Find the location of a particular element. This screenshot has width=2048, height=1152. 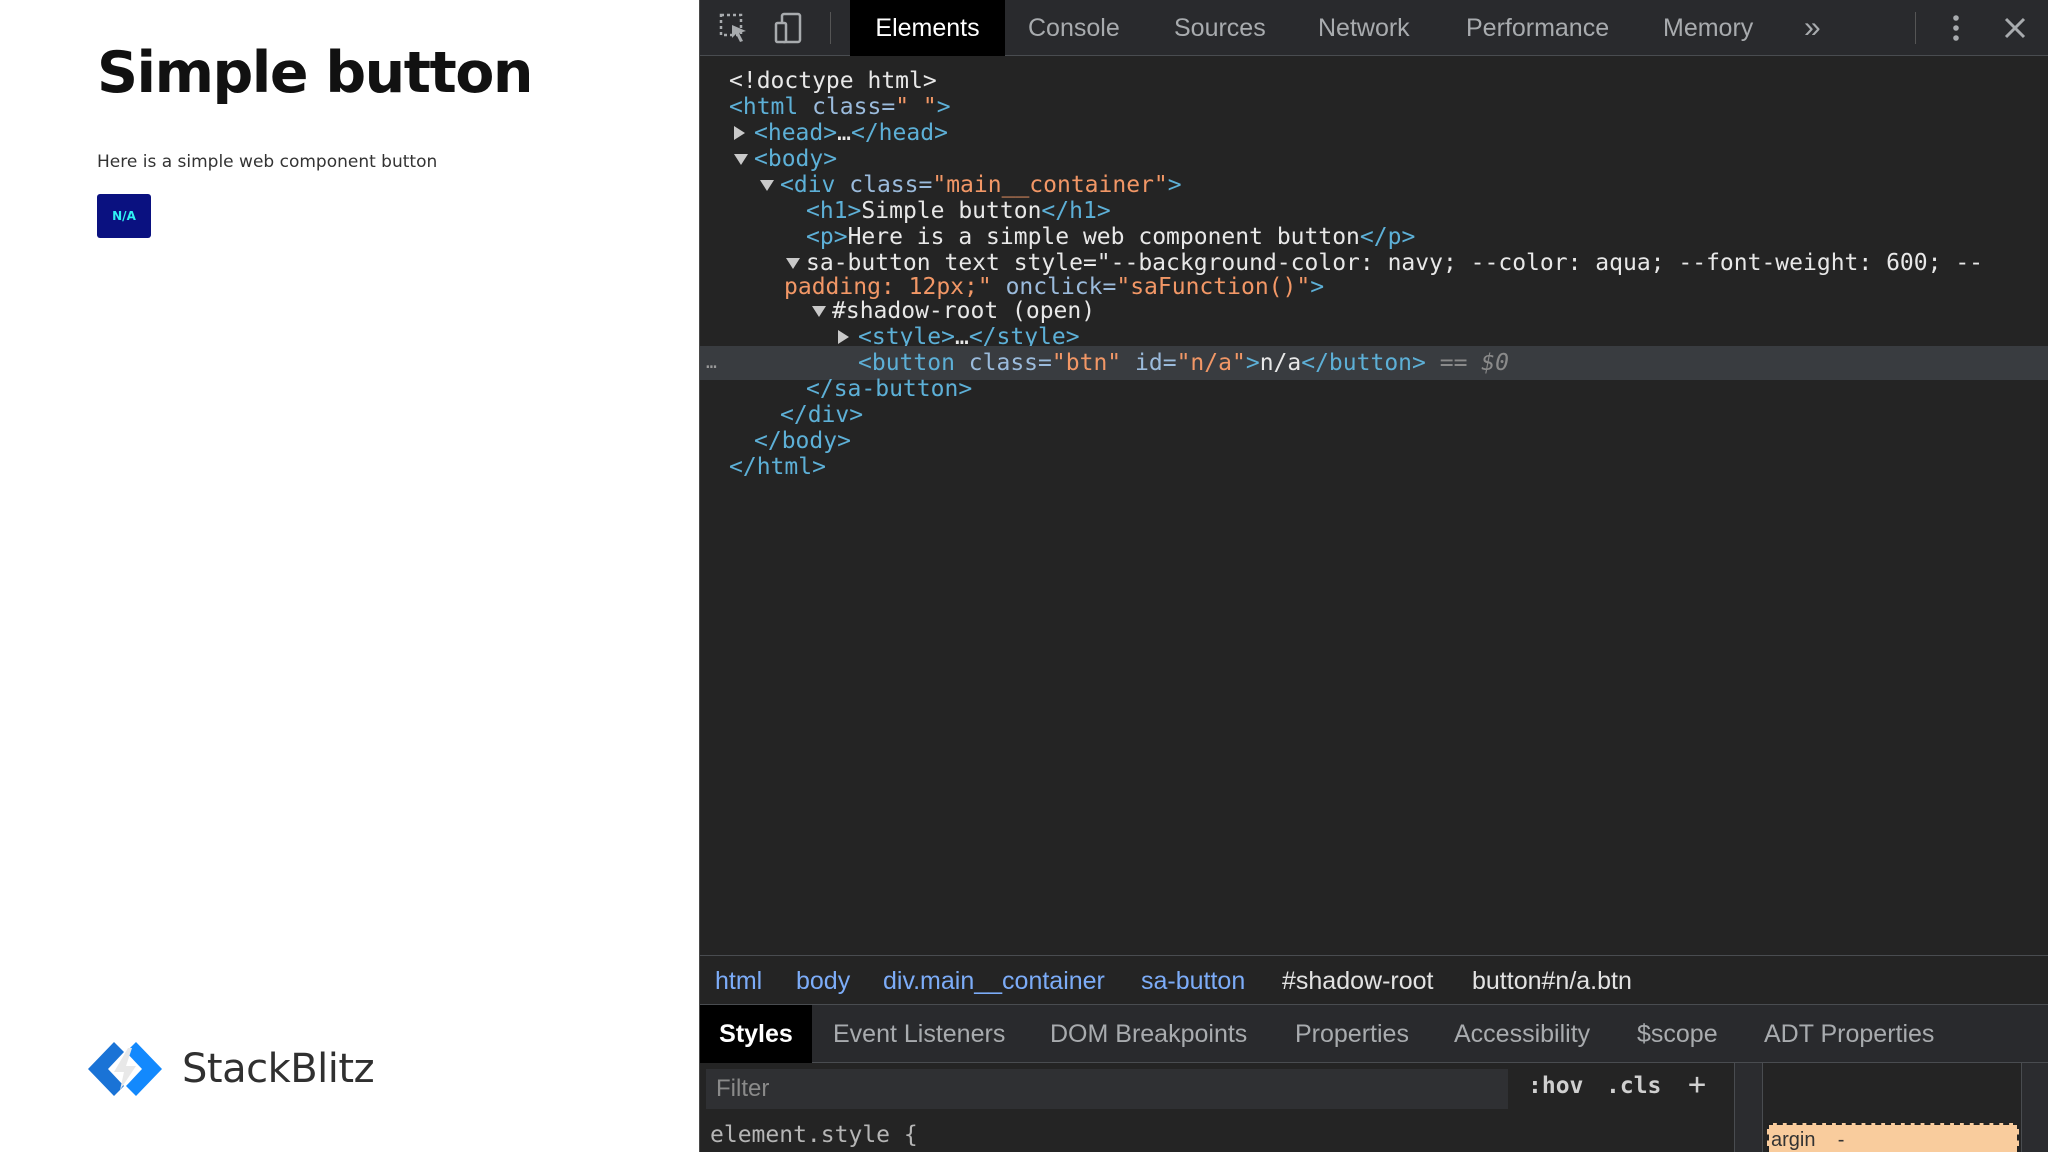

simple-button: N/A is located at coordinates (124, 216).